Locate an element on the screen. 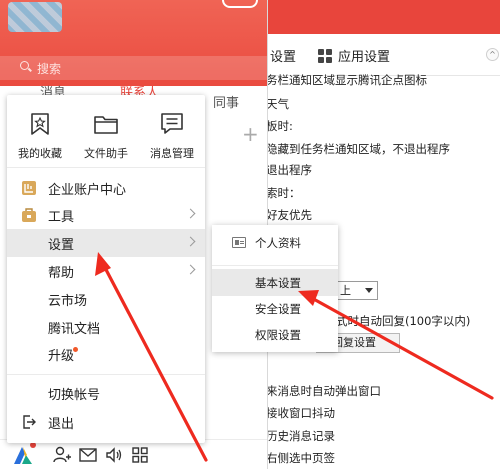 The height and width of the screenshot is (469, 500). menu-item-settings: 设置 is located at coordinates (106, 243).